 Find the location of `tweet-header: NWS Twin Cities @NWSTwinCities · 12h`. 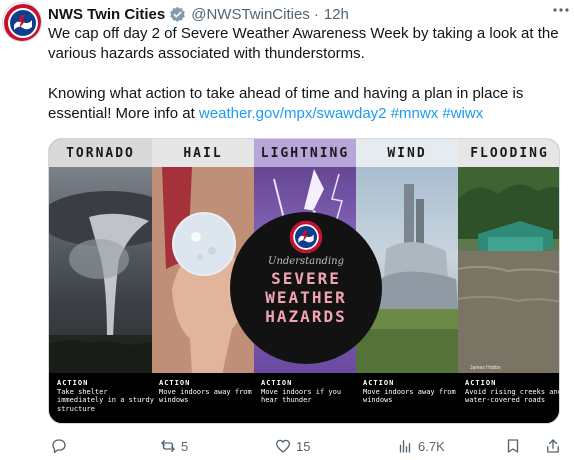

tweet-header: NWS Twin Cities @NWSTwinCities · 12h is located at coordinates (305, 14).